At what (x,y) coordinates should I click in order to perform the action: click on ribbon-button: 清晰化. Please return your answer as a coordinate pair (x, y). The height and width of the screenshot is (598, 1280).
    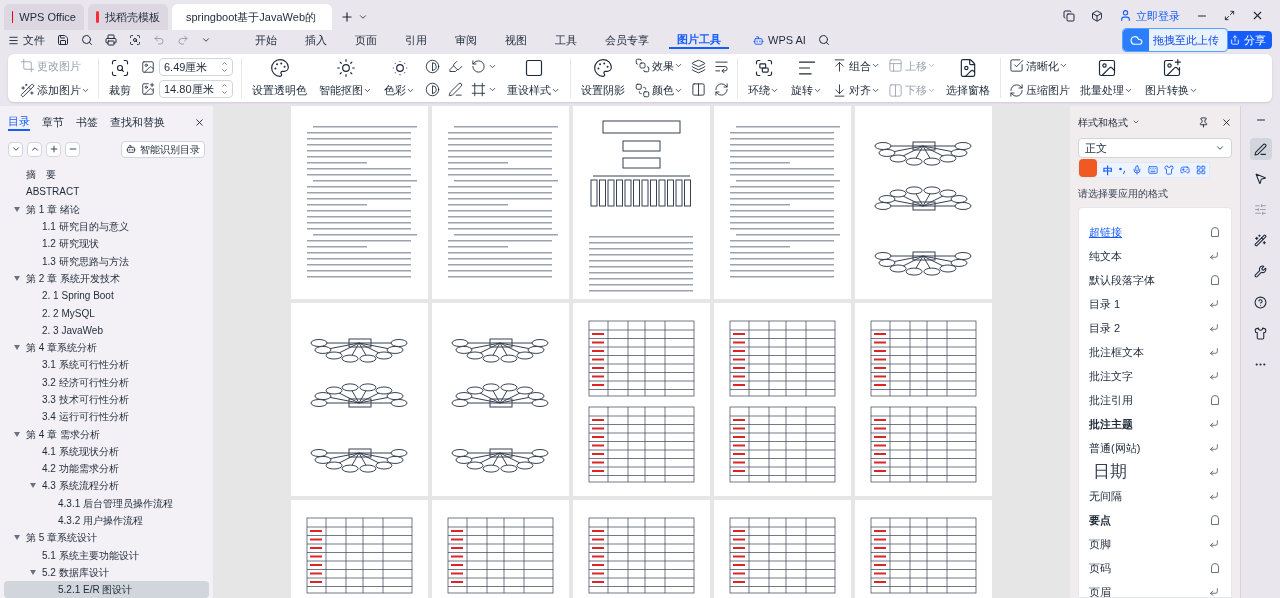
    Looking at the image, I should click on (1039, 65).